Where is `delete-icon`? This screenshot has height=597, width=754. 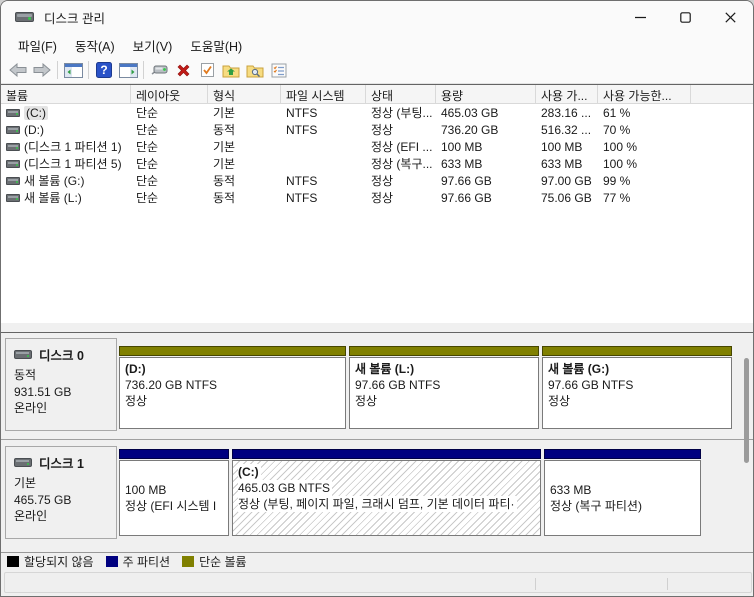
delete-icon is located at coordinates (183, 70).